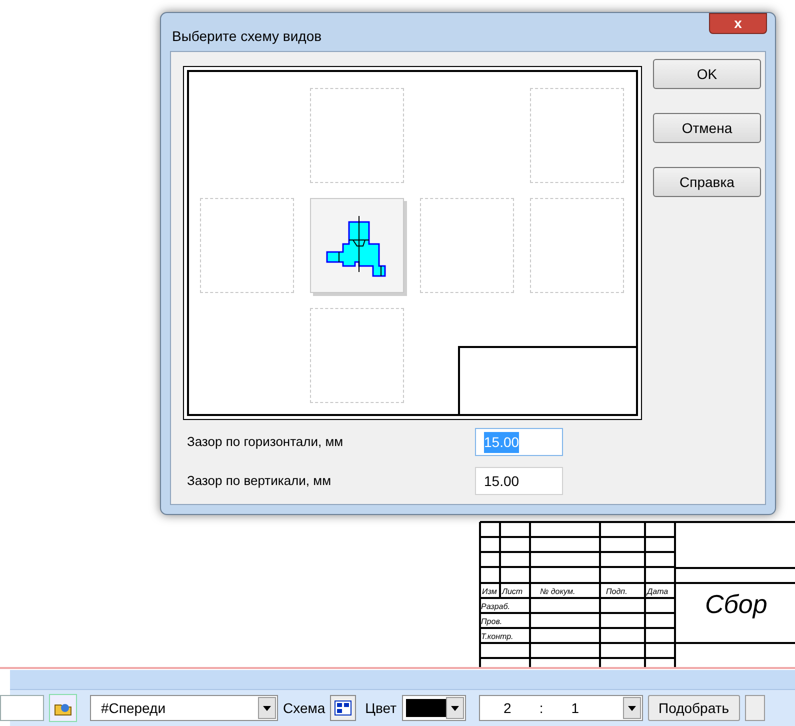 Image resolution: width=795 pixels, height=726 pixels. I want to click on window-title: Выберите схему видов, so click(247, 36).